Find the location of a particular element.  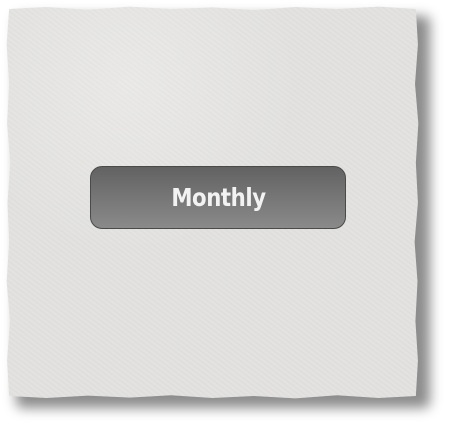

monthly-button-label: Monthly is located at coordinates (218, 197).